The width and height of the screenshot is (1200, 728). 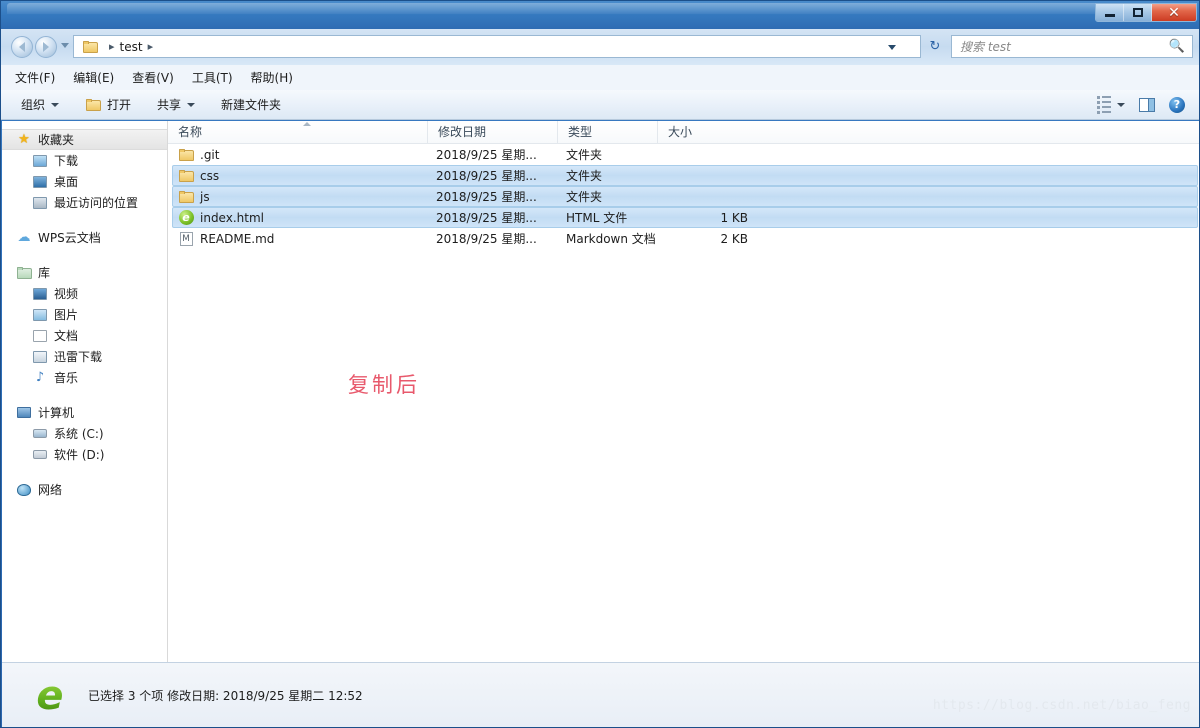 What do you see at coordinates (78, 357) in the screenshot?
I see `sidebar-item-label: 迅雷下载` at bounding box center [78, 357].